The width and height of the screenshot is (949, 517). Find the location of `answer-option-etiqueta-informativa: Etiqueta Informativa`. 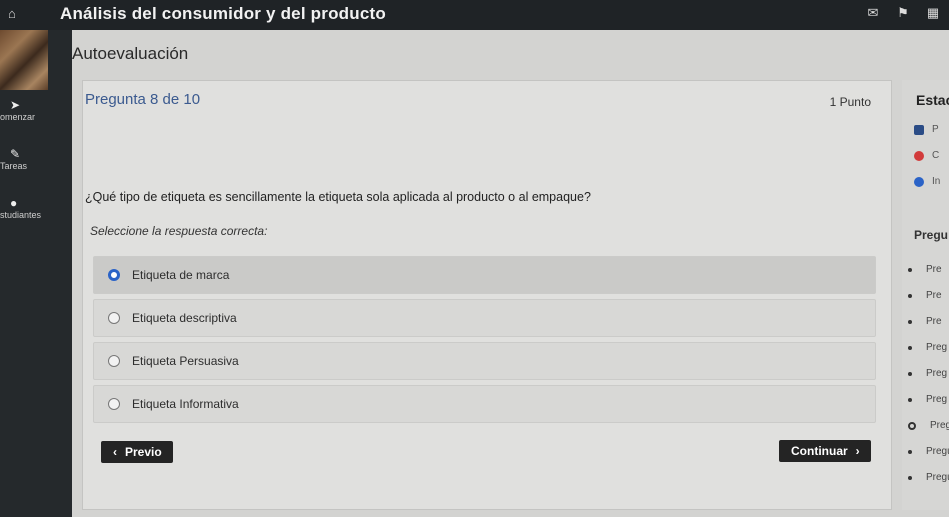

answer-option-etiqueta-informativa: Etiqueta Informativa is located at coordinates (484, 404).